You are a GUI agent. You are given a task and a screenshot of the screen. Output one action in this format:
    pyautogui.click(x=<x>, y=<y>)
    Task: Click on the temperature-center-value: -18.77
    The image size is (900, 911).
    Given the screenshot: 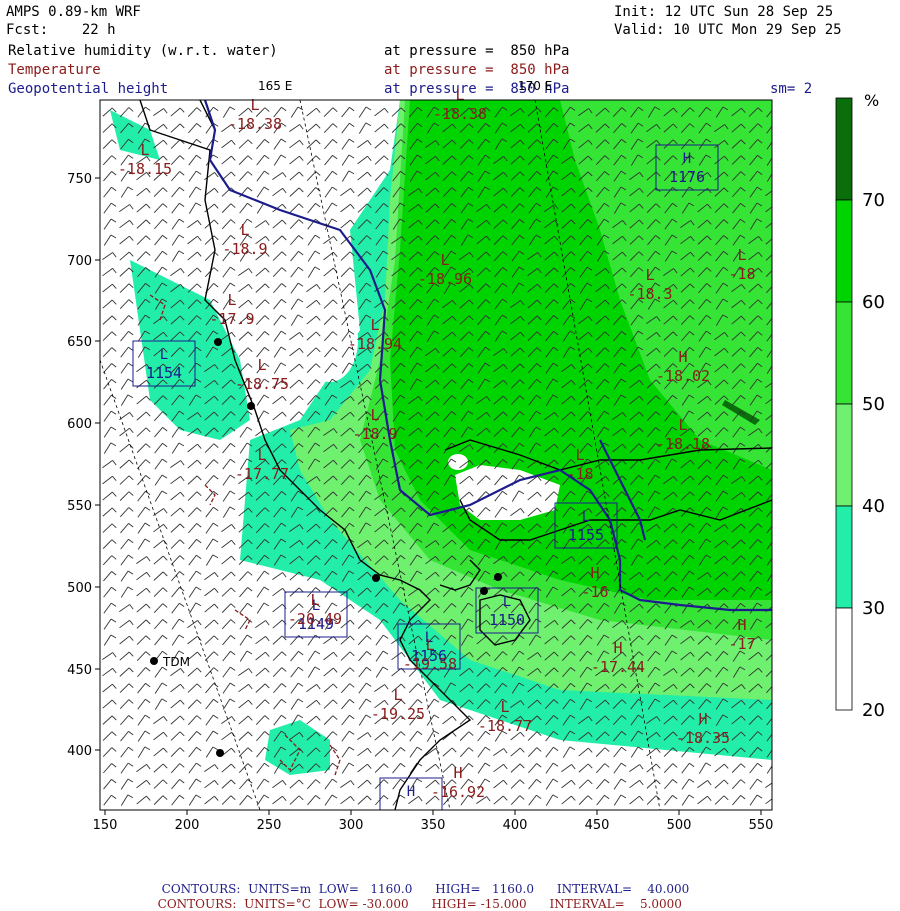 What is the action you would take?
    pyautogui.click(x=505, y=726)
    